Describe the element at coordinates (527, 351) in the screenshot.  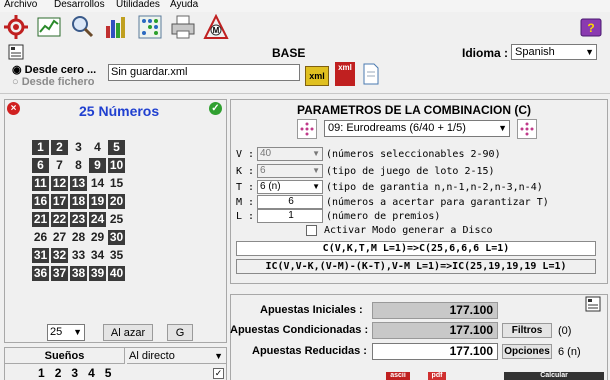
I see `options-button: Opciones` at that location.